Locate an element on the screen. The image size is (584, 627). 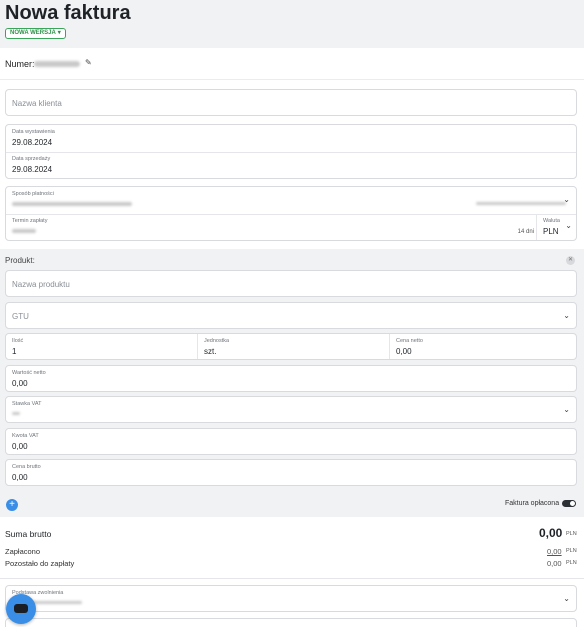
payment-term-days: 14 dni is located at coordinates (525, 232).